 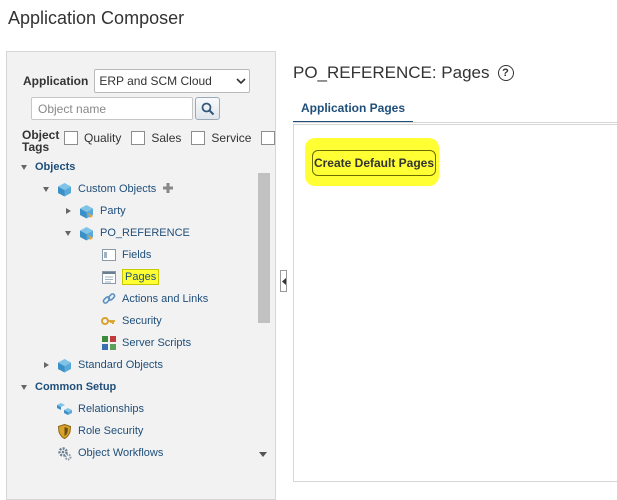 I want to click on tag-sales: Sales, so click(x=156, y=138).